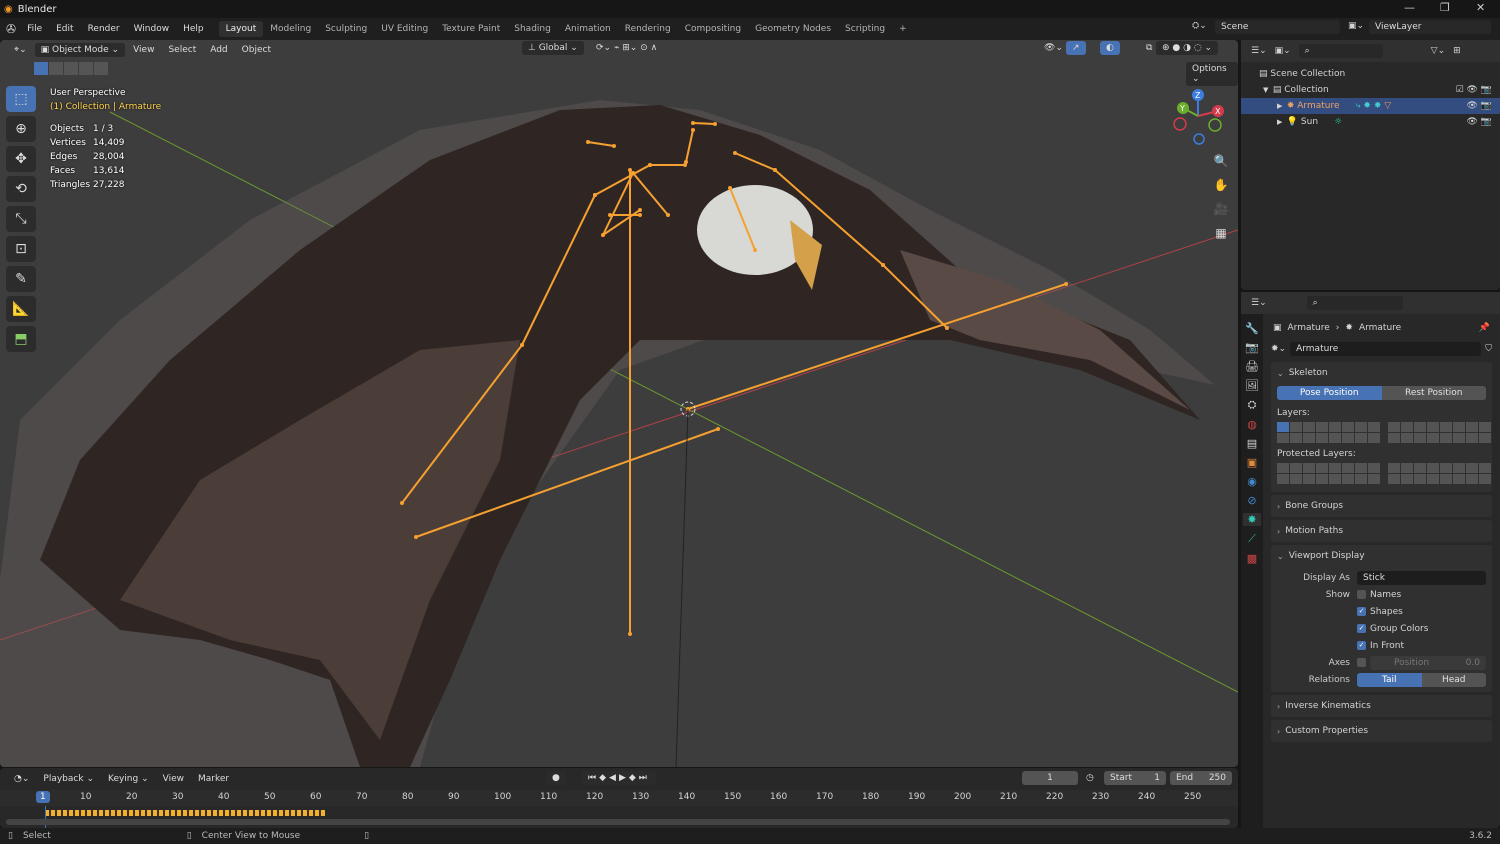 Image resolution: width=1500 pixels, height=844 pixels. What do you see at coordinates (20, 50) in the screenshot?
I see `editor-type-icon: ⌖⌄` at bounding box center [20, 50].